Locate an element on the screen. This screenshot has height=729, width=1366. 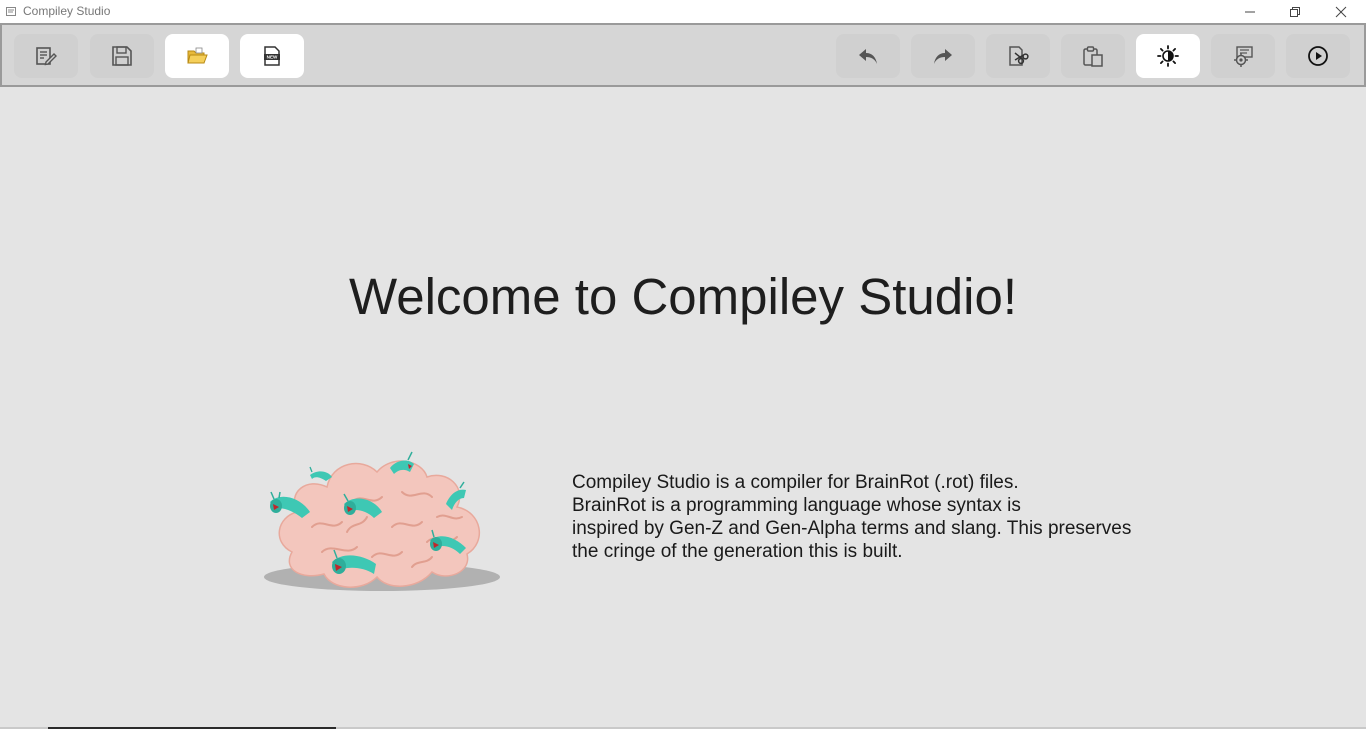
redo-button is located at coordinates (943, 56).